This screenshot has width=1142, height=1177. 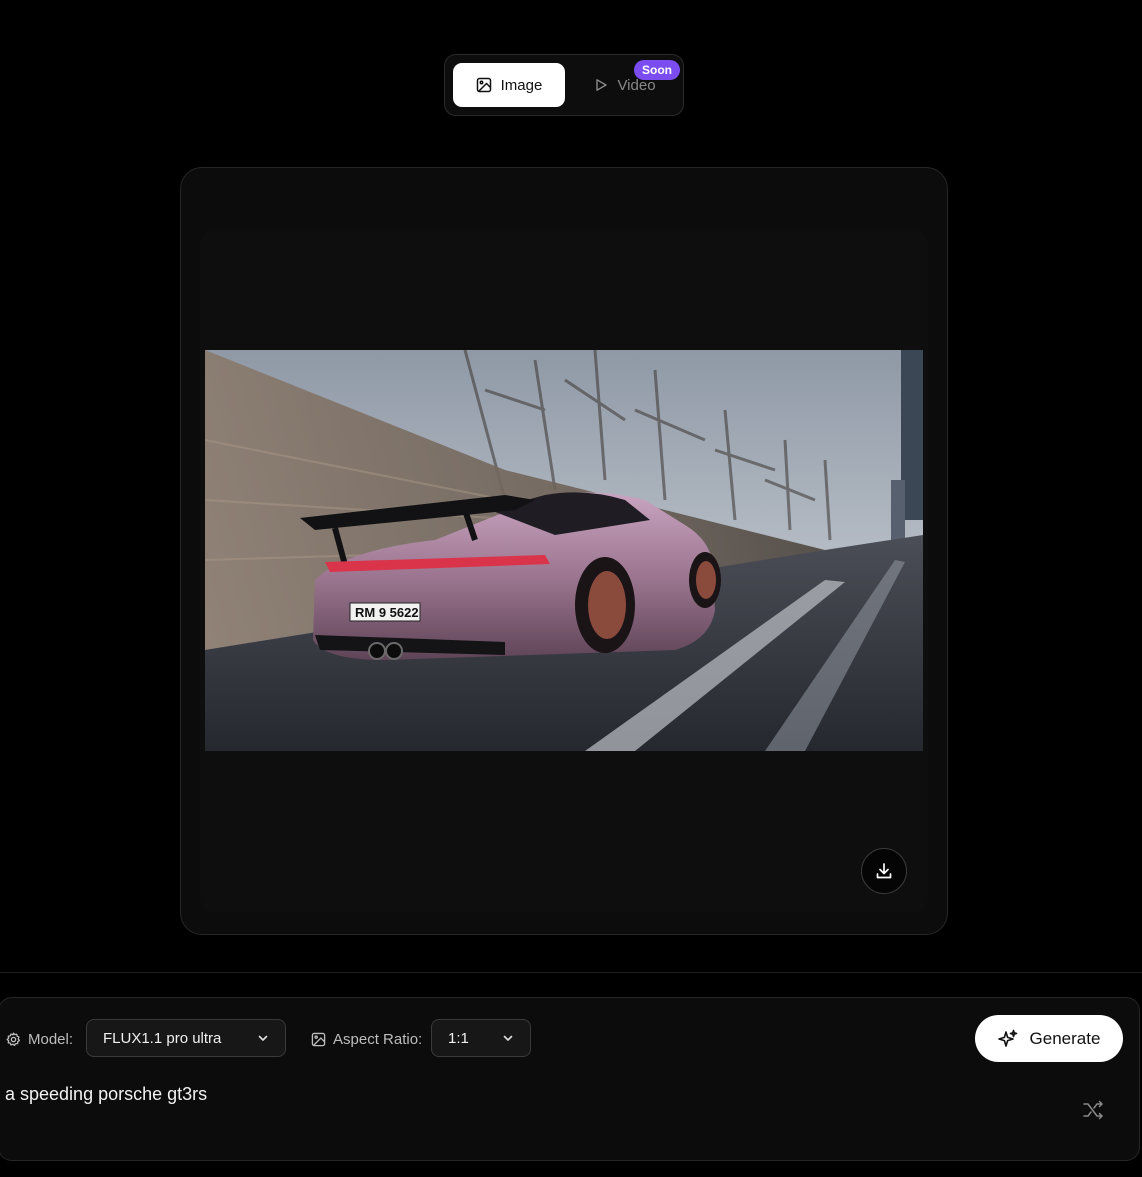 What do you see at coordinates (571, 972) in the screenshot?
I see `divider` at bounding box center [571, 972].